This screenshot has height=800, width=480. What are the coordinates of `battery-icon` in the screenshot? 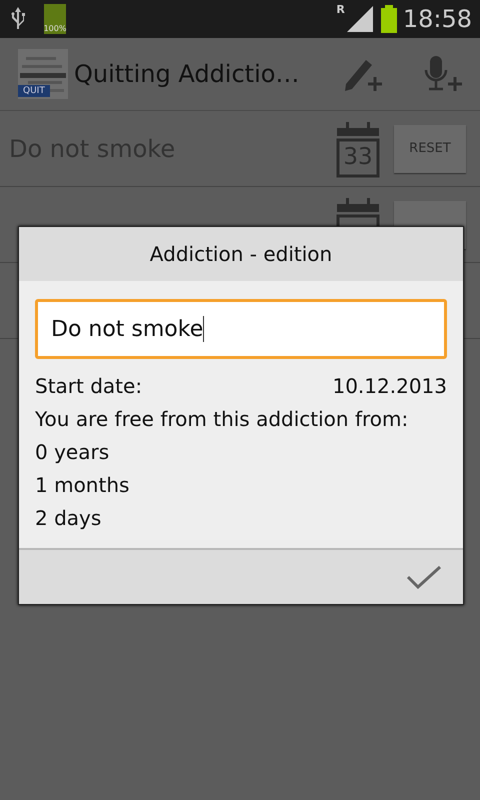 It's located at (388, 19).